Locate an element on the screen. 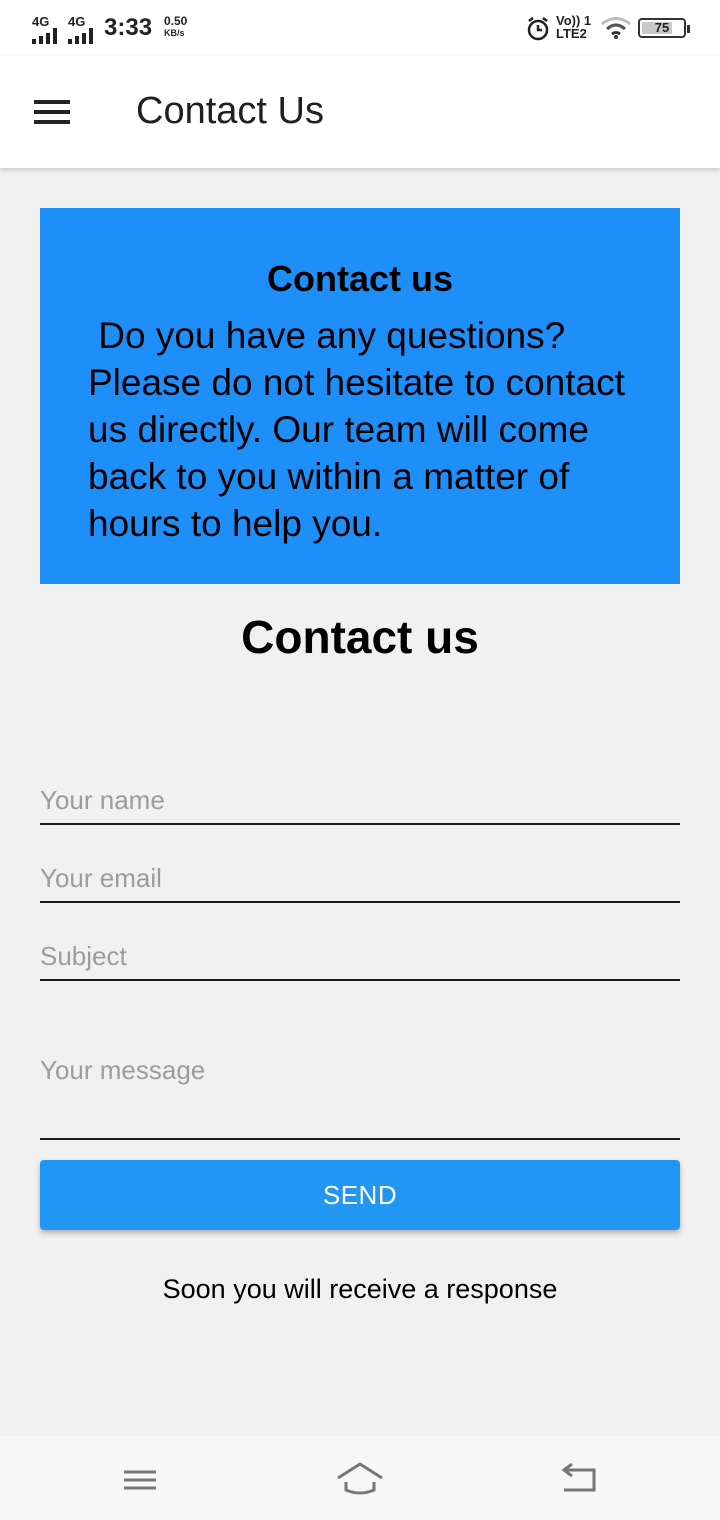  menu-icon is located at coordinates (52, 112).